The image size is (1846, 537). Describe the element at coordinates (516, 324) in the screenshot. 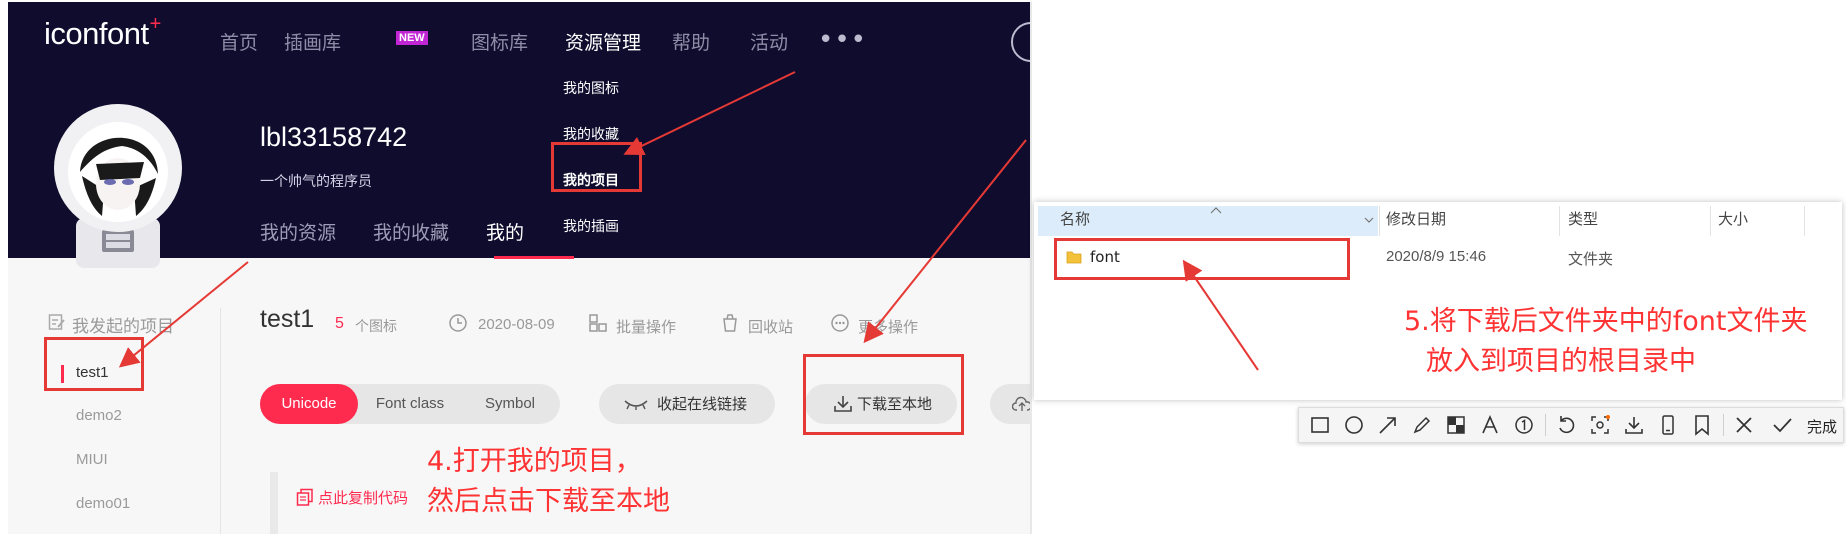

I see `project-date: 2020-08-09` at that location.